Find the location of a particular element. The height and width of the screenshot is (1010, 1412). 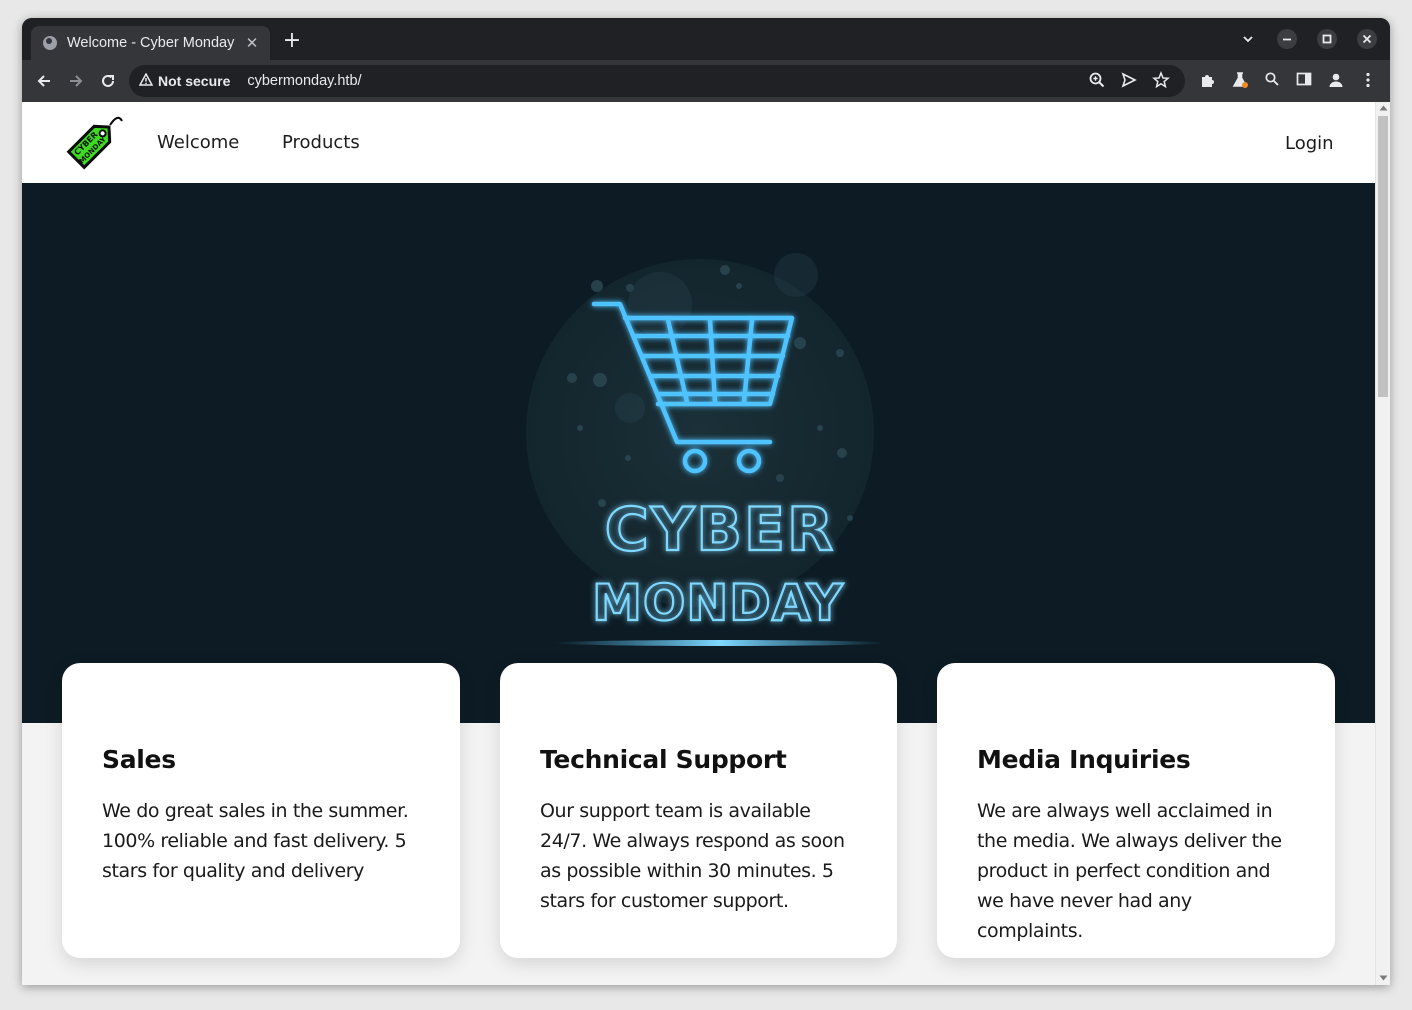

warning-icon is located at coordinates (146, 80).